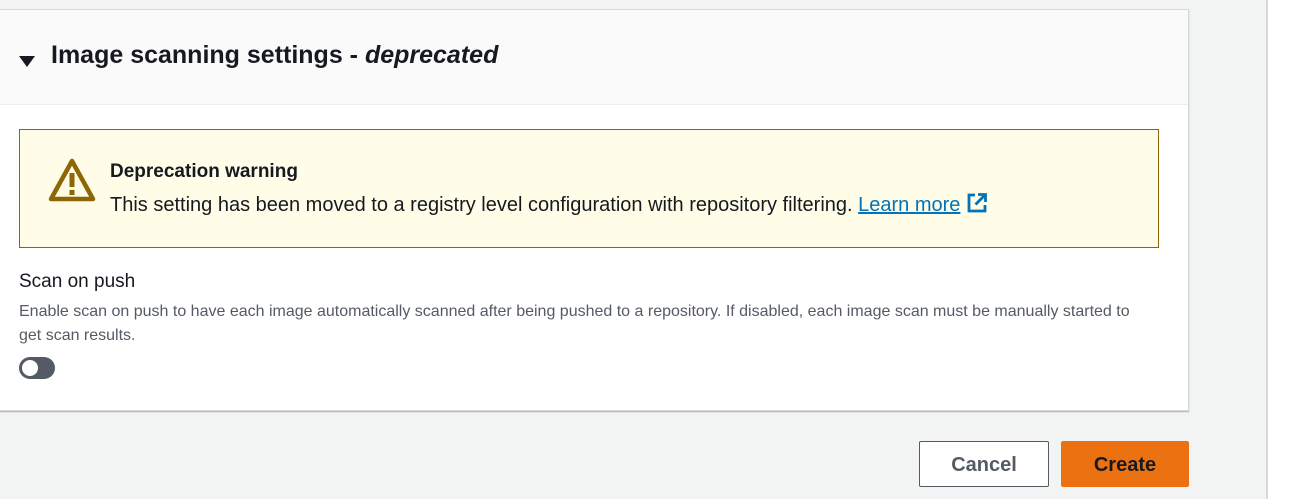 The image size is (1296, 499). I want to click on scan-on-push-label: Scan on push, so click(77, 281).